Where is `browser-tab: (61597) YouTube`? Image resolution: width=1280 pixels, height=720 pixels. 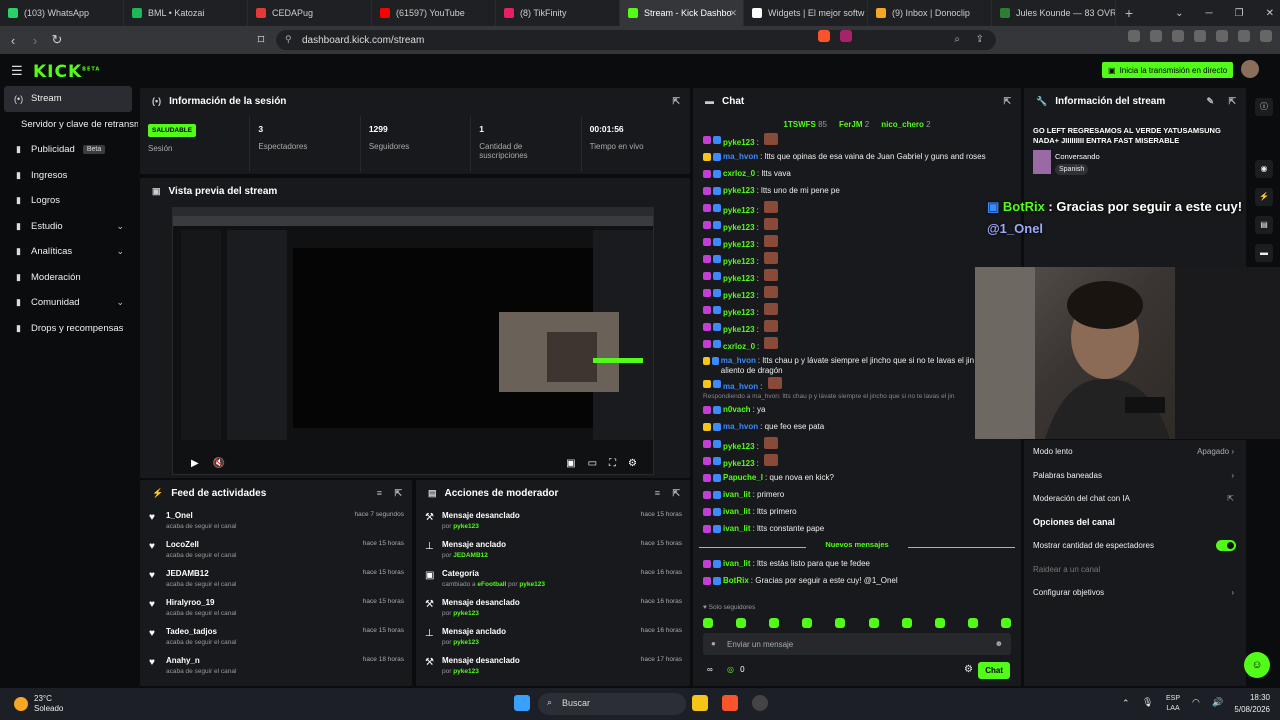 browser-tab: (61597) YouTube is located at coordinates (434, 13).